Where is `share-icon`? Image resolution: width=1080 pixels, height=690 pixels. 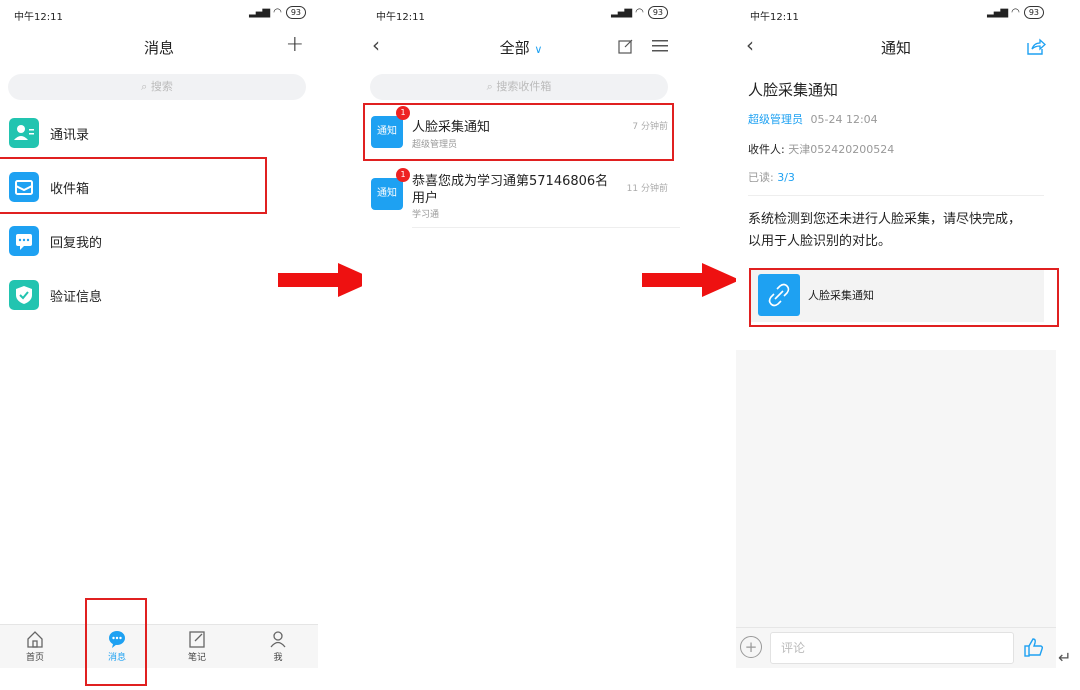
share-icon is located at coordinates (1036, 48).